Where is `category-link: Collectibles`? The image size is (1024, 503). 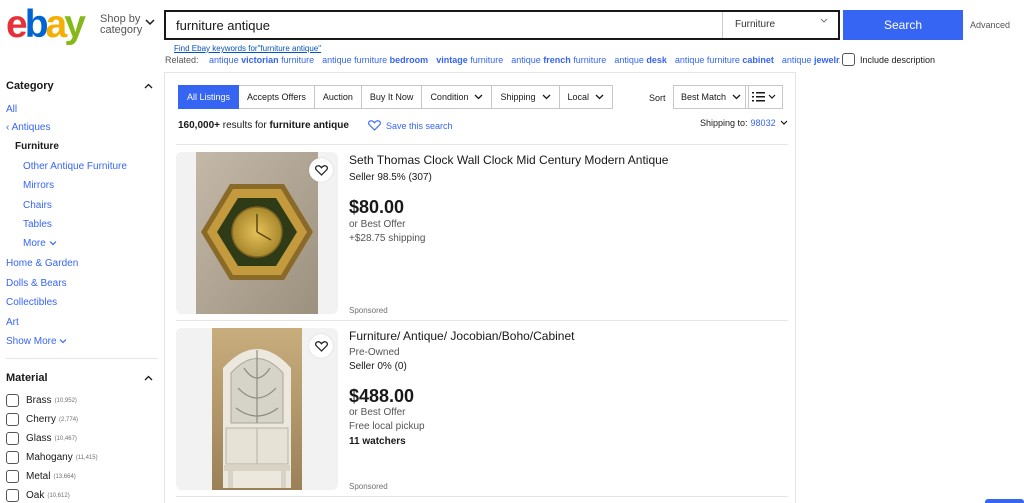
category-link: Collectibles is located at coordinates (31, 302).